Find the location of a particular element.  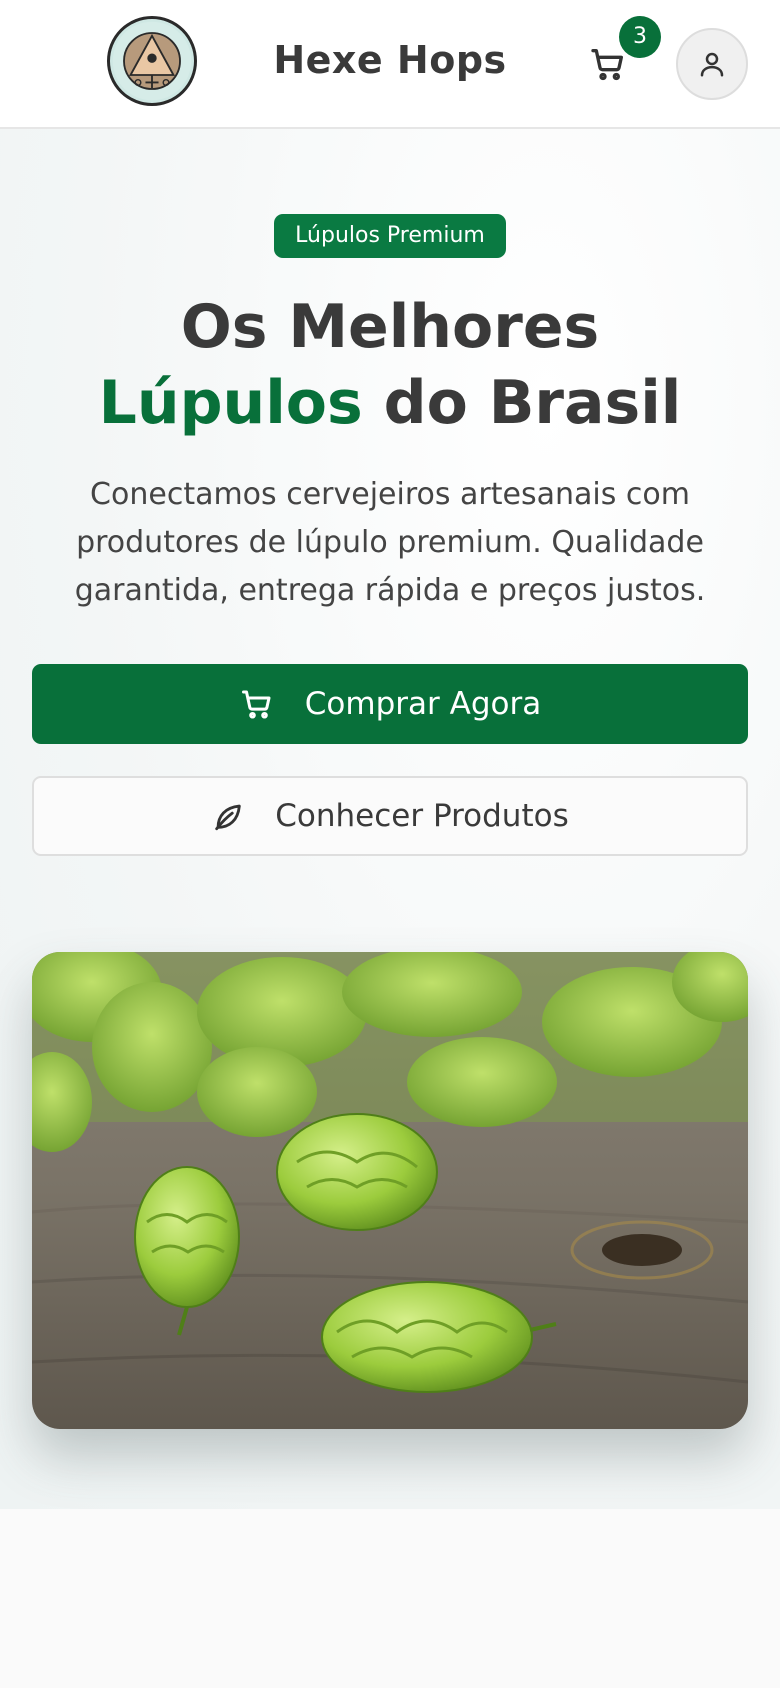

buy-now-button: Comprar Agora is located at coordinates (390, 704).